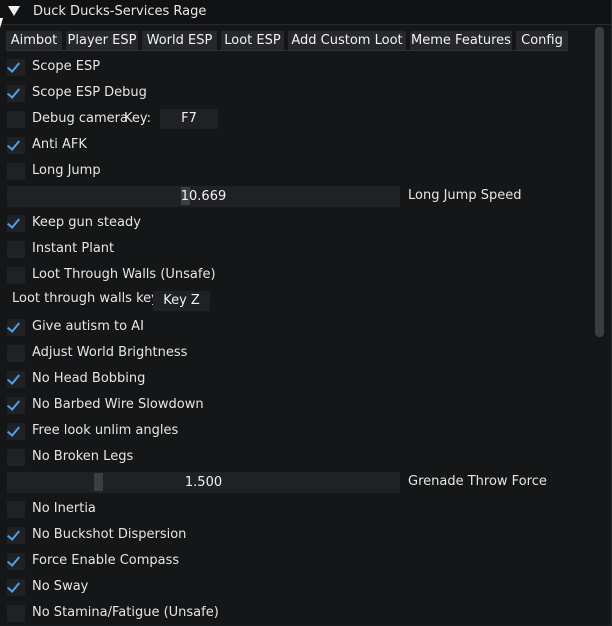 The image size is (612, 626). I want to click on force-compass-row: Force Enable Compass, so click(295, 561).